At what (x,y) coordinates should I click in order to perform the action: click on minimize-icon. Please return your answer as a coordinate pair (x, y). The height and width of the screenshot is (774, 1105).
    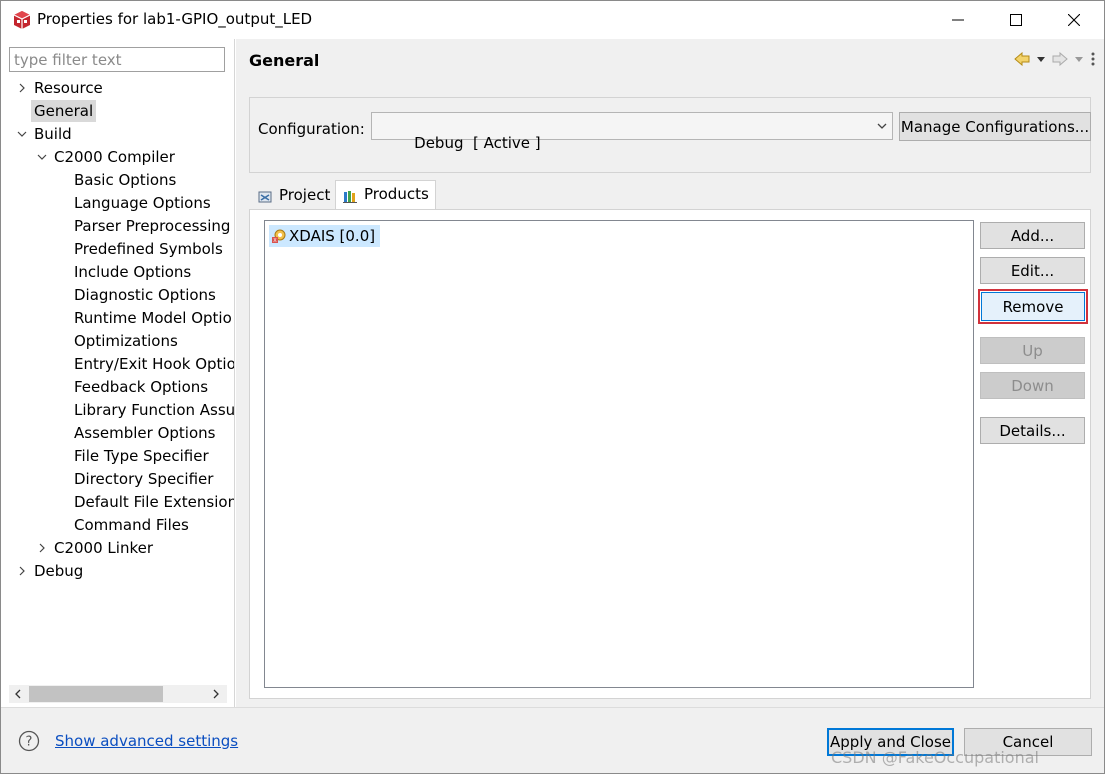
    Looking at the image, I should click on (958, 20).